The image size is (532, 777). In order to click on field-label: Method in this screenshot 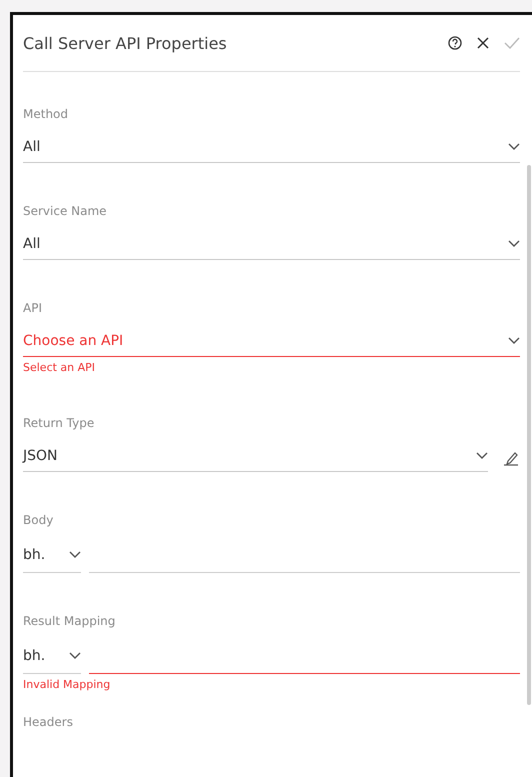, I will do `click(46, 114)`.